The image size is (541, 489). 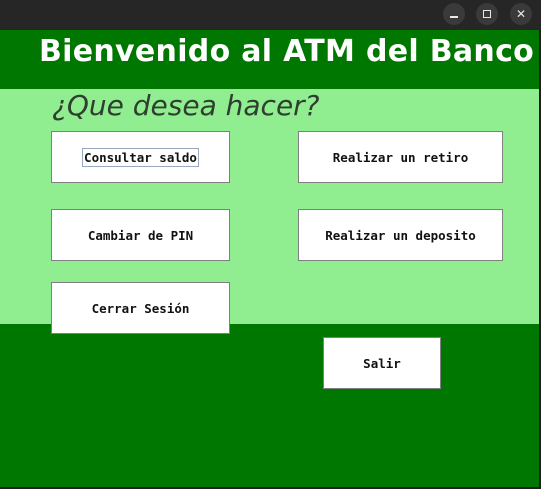 I want to click on cambiar-pin-button: Cambiar de PIN, so click(x=140, y=235).